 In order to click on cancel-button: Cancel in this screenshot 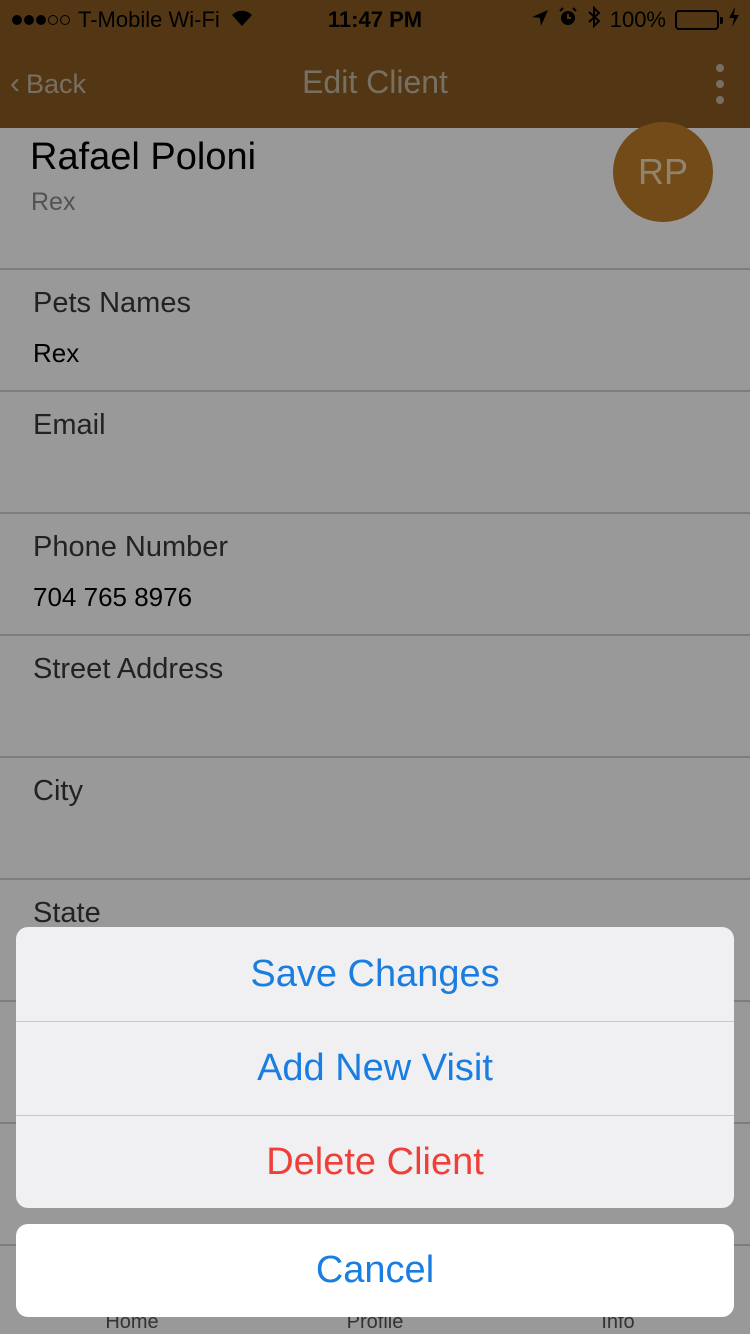, I will do `click(375, 1270)`.